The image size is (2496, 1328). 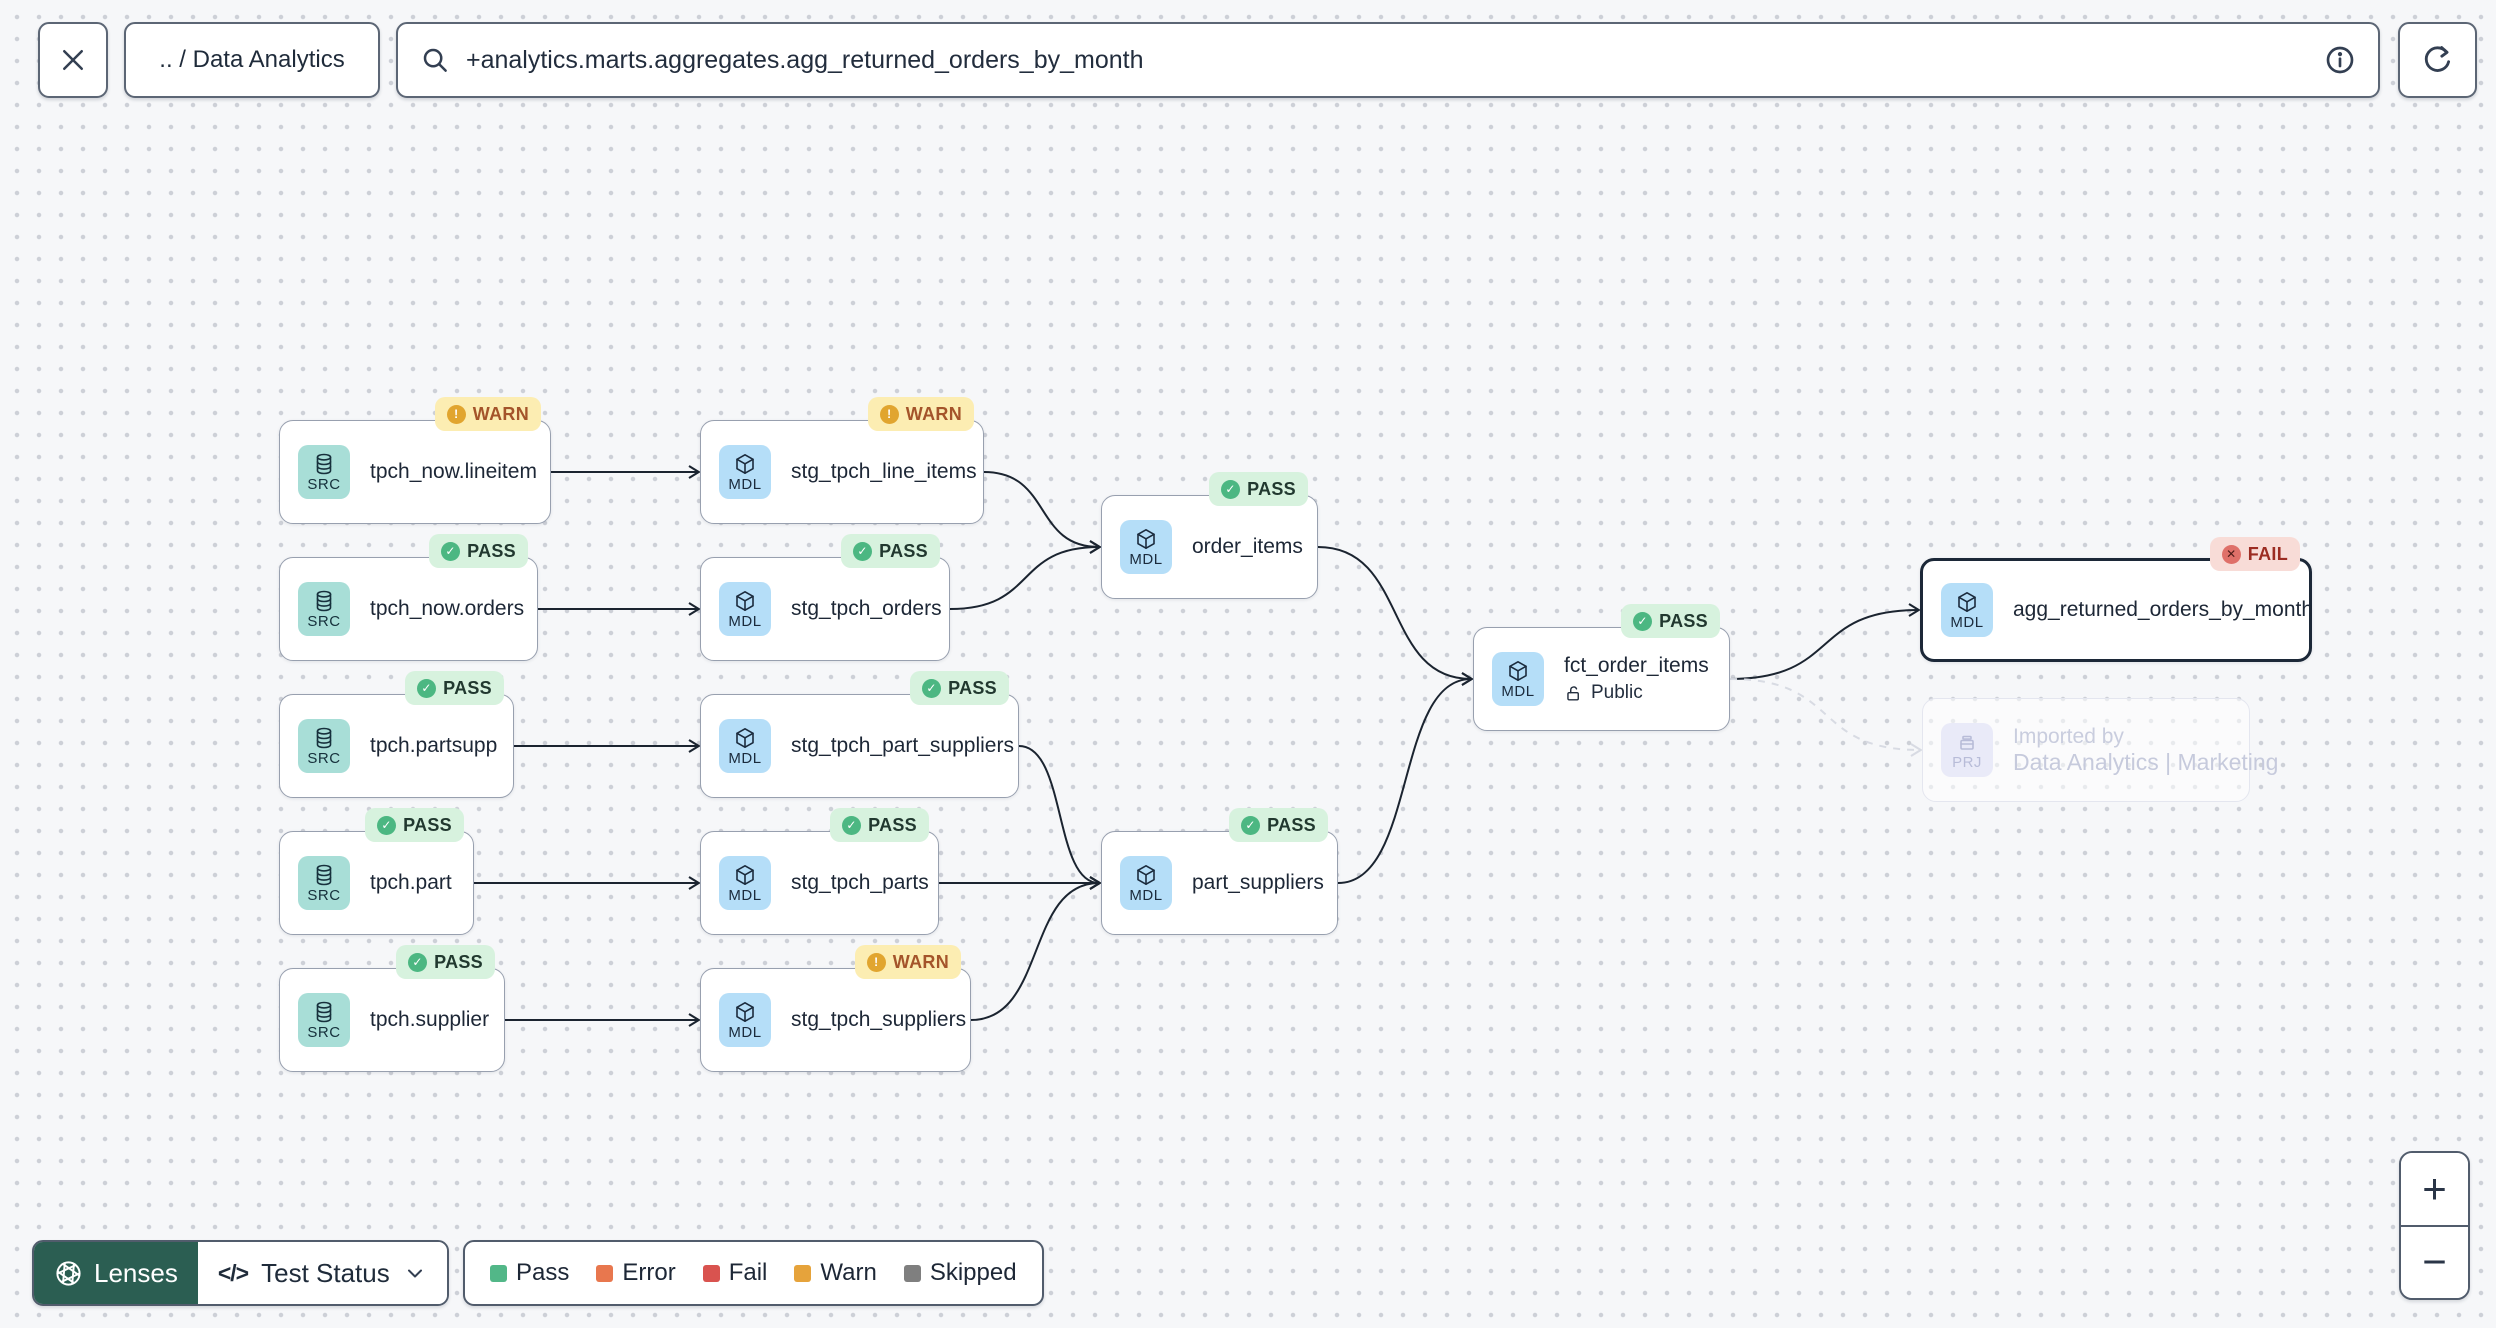 I want to click on edge-stg_orders-to-order_items, so click(x=1025, y=575).